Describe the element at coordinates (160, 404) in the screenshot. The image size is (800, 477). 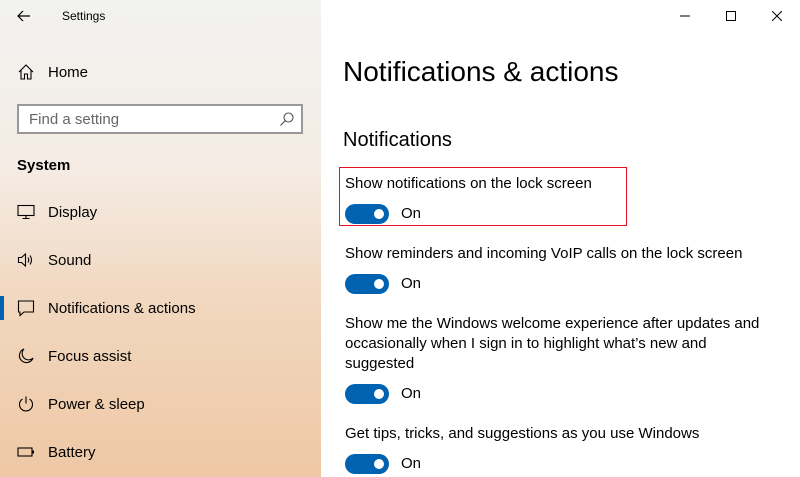
I see `sidebar-item-power-sleep: Power & sleep` at that location.